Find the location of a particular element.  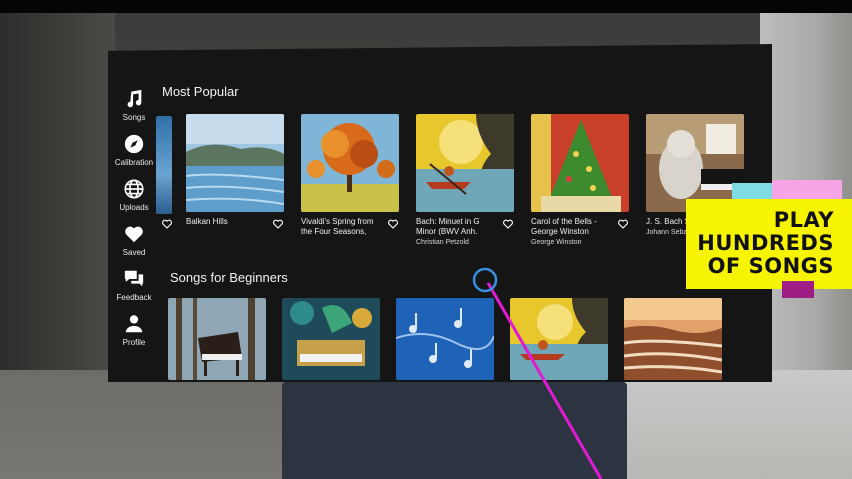

sidebar-item-songs: Songs is located at coordinates (134, 105).